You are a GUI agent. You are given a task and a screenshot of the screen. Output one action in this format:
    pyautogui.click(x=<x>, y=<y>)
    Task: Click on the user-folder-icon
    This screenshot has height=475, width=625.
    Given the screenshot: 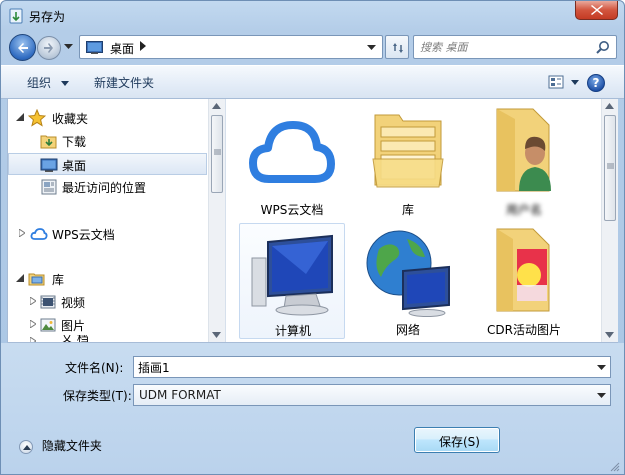 What is the action you would take?
    pyautogui.click(x=523, y=150)
    